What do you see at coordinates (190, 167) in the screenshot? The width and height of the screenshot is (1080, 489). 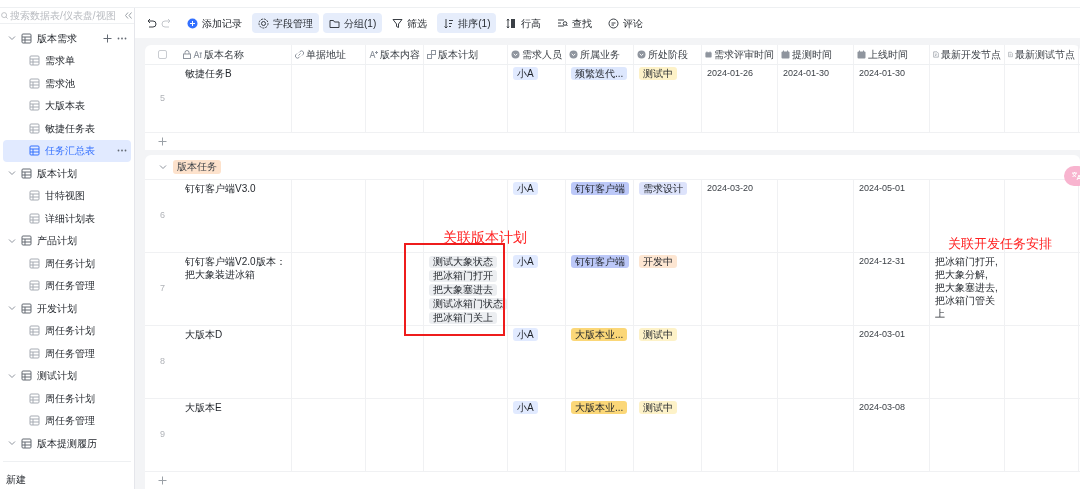 I see `group-header: 版本任务` at bounding box center [190, 167].